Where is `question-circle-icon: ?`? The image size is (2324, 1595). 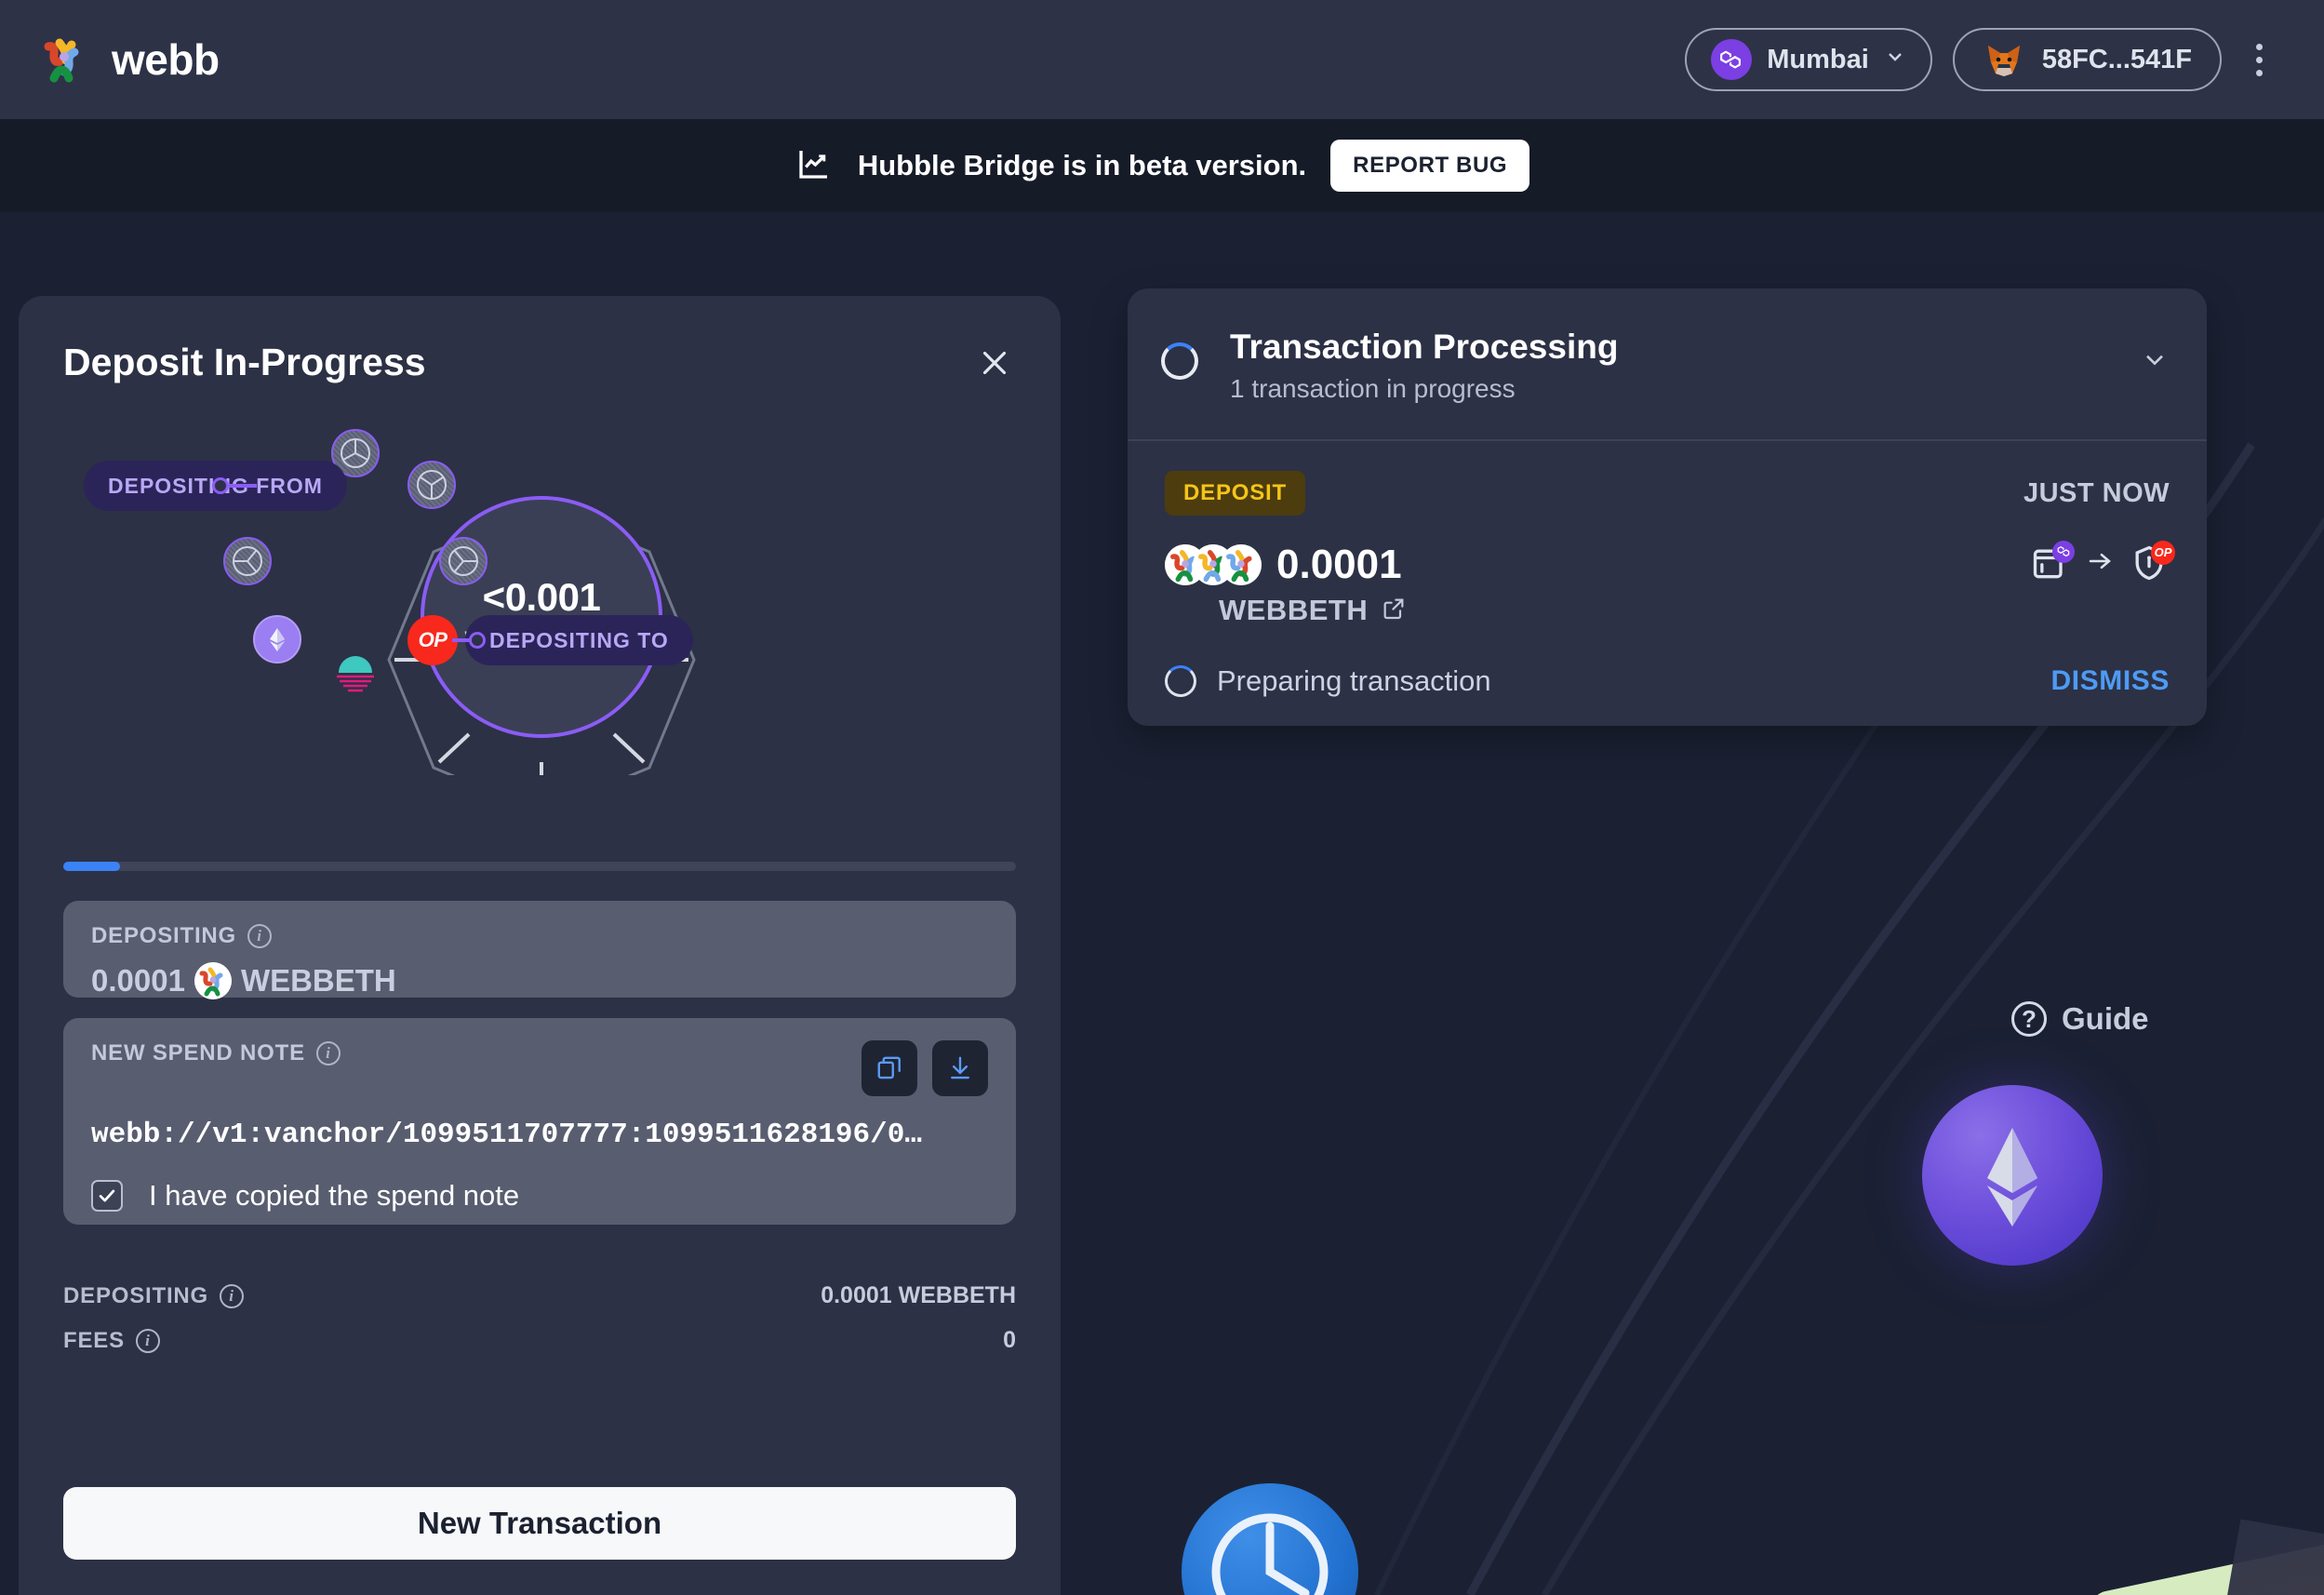
question-circle-icon: ? is located at coordinates (2029, 1019).